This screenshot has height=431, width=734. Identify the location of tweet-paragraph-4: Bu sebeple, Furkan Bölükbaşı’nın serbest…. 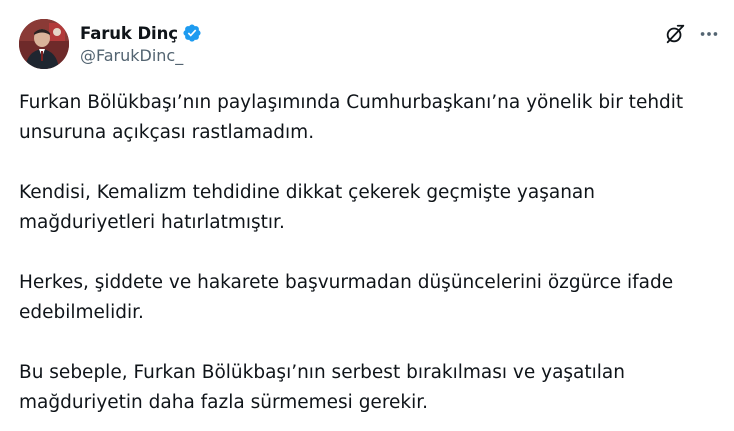
(322, 387).